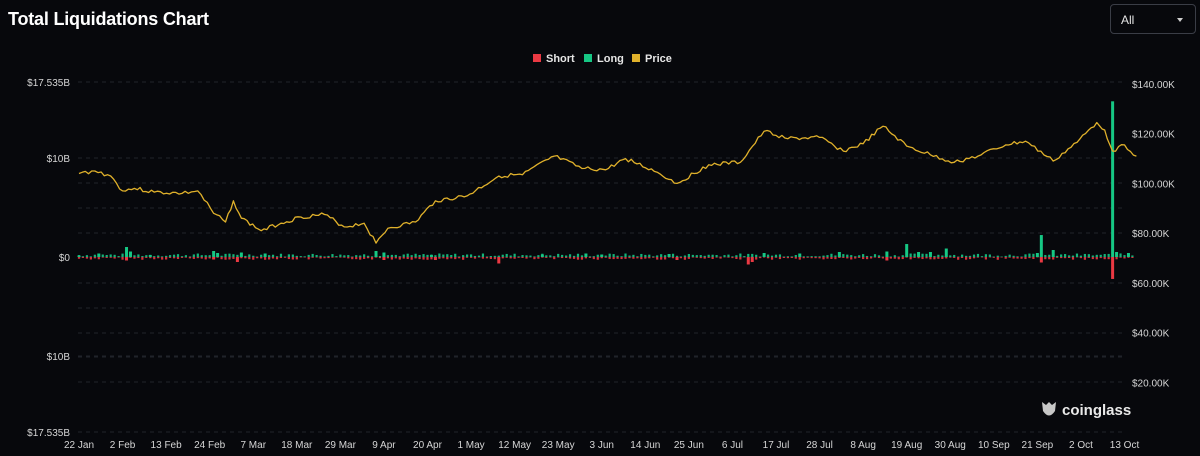 The height and width of the screenshot is (456, 1200). What do you see at coordinates (341, 445) in the screenshot?
I see `x-axis-tick: 29 Mar` at bounding box center [341, 445].